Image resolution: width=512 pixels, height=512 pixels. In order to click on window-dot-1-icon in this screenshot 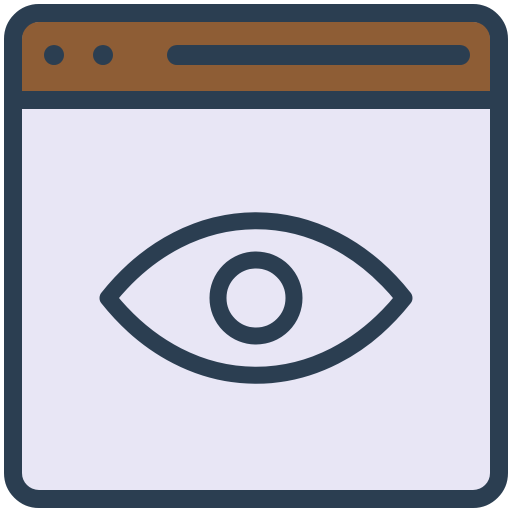, I will do `click(54, 55)`.